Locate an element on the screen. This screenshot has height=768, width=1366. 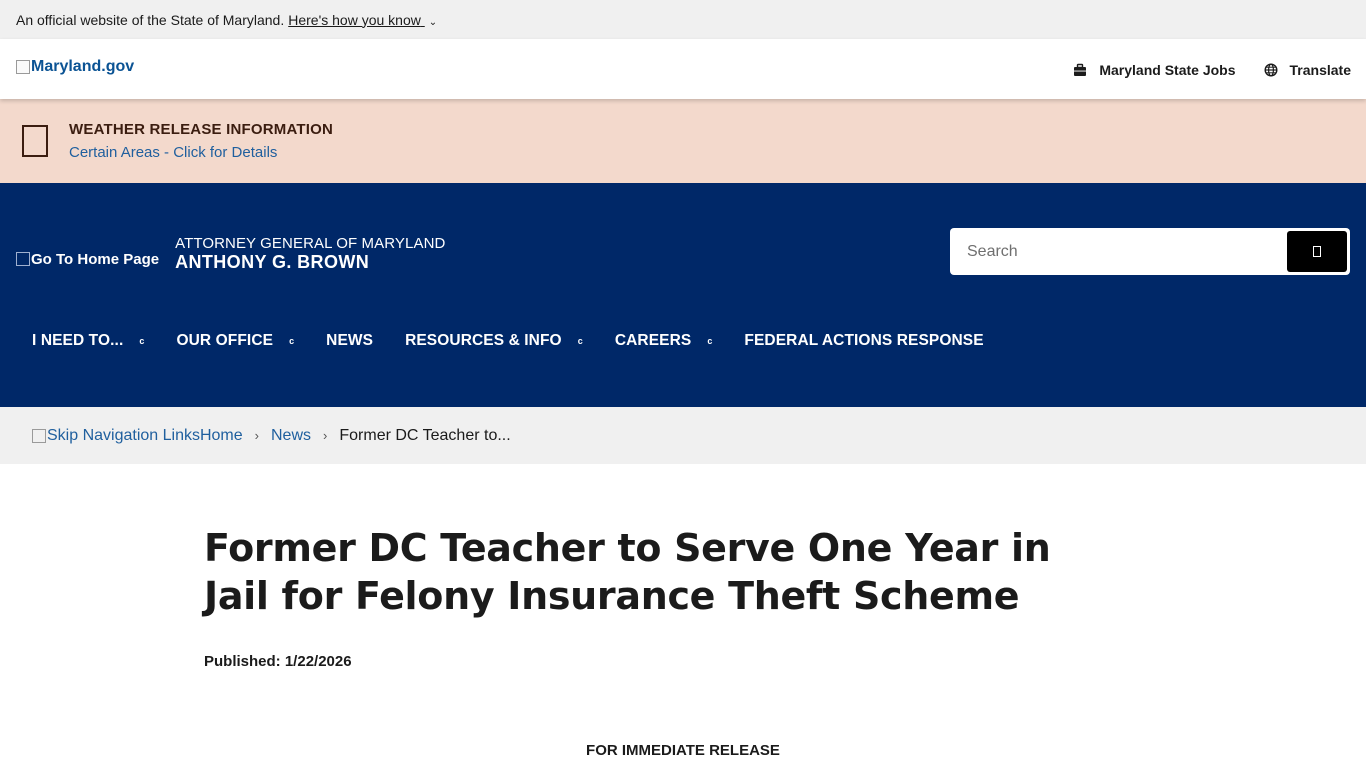
briefcase-icon is located at coordinates (1080, 69).